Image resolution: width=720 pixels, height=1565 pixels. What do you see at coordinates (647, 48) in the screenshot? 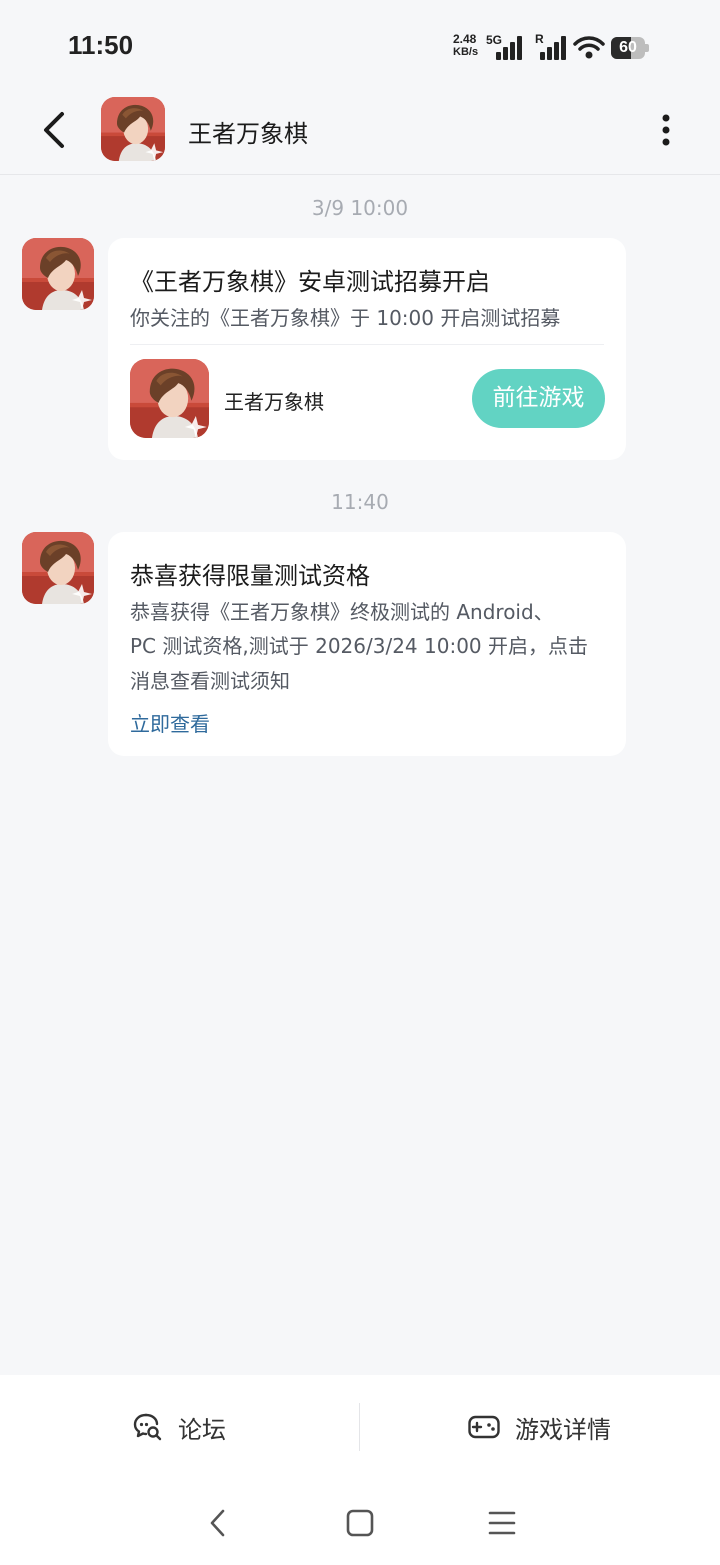
I see `battery-tip` at bounding box center [647, 48].